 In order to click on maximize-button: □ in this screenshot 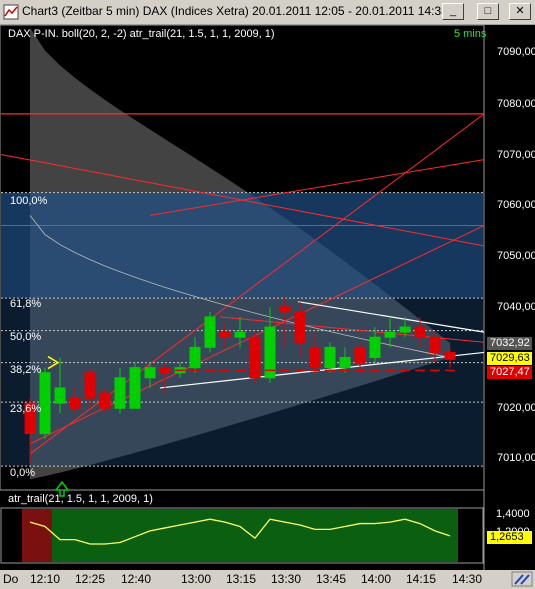, I will do `click(488, 11)`.